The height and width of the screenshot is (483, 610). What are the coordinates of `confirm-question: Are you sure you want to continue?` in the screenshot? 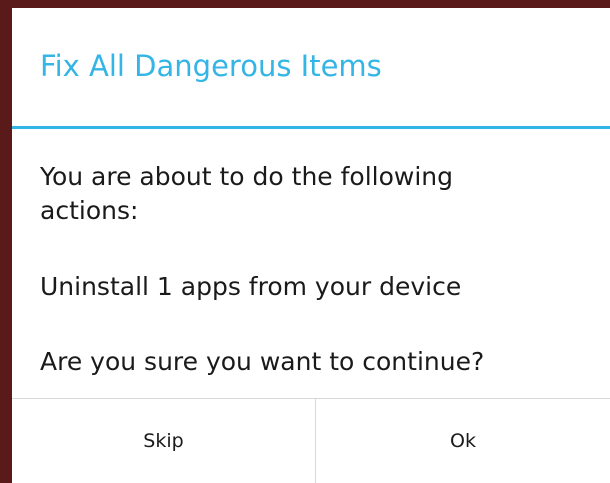 It's located at (262, 361).